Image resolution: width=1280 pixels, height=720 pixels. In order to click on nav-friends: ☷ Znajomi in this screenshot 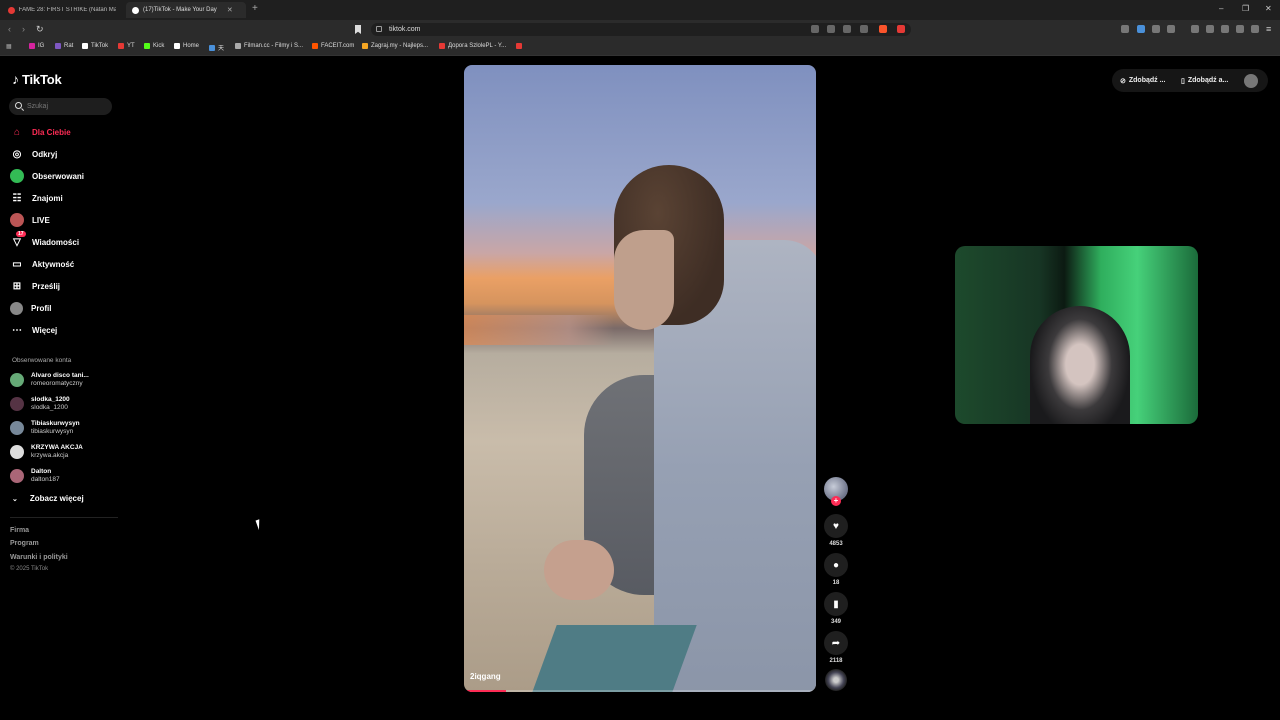, I will do `click(36, 198)`.